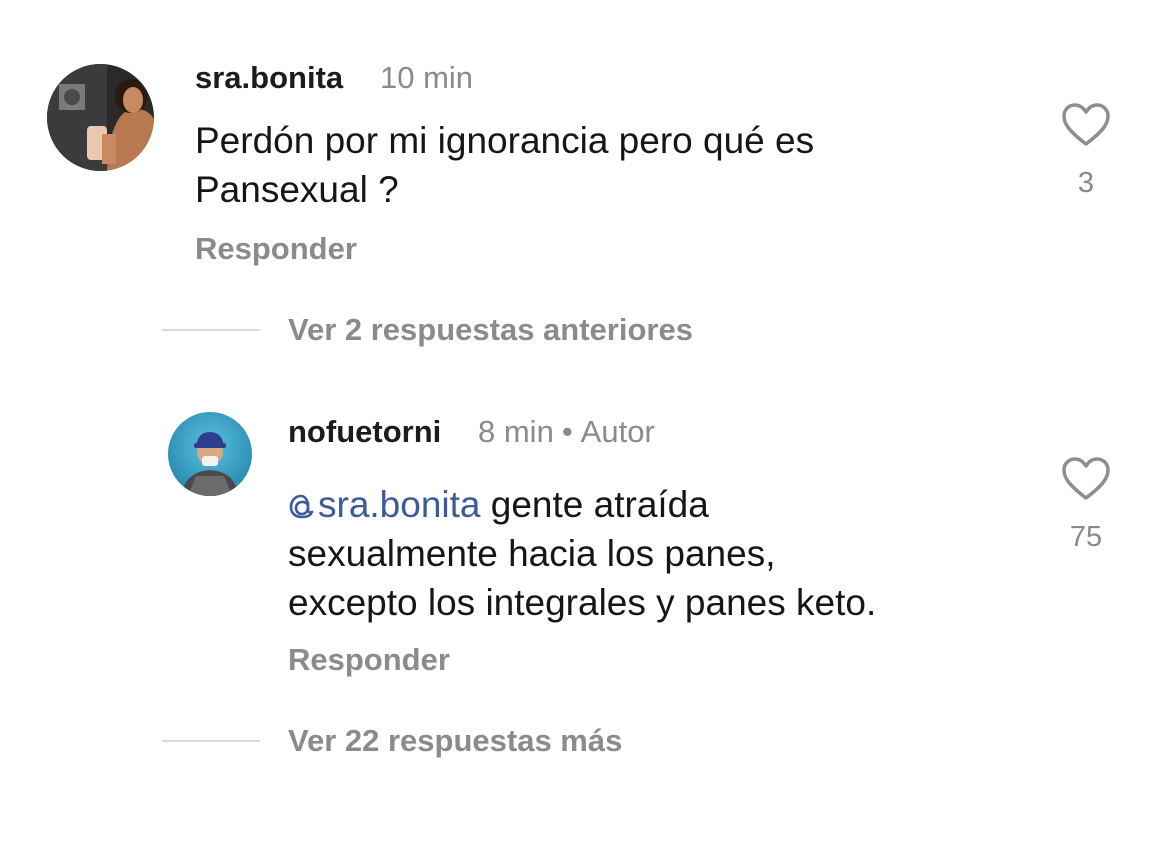 This screenshot has width=1170, height=860. Describe the element at coordinates (399, 504) in the screenshot. I see `mention-username: sra.bonita` at that location.